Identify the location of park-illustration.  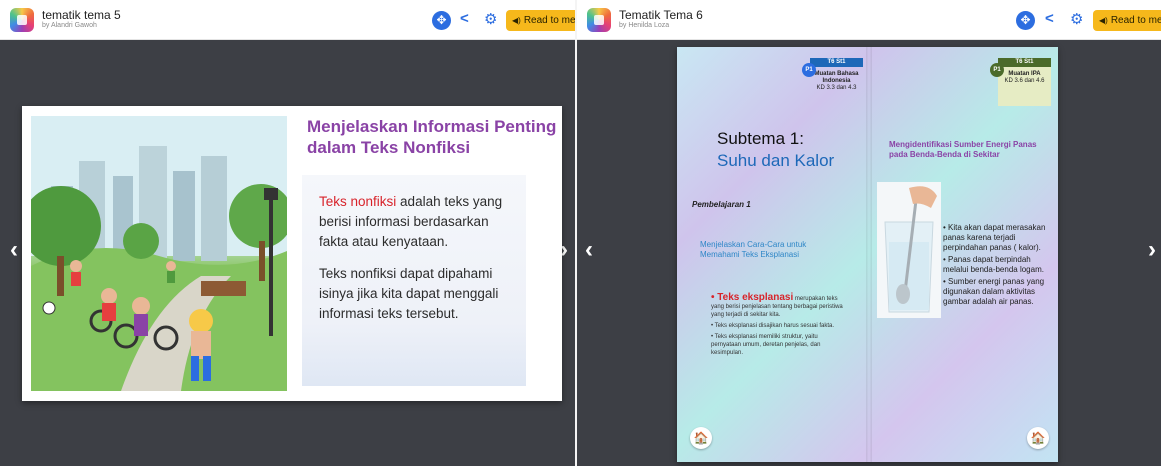
(159, 253).